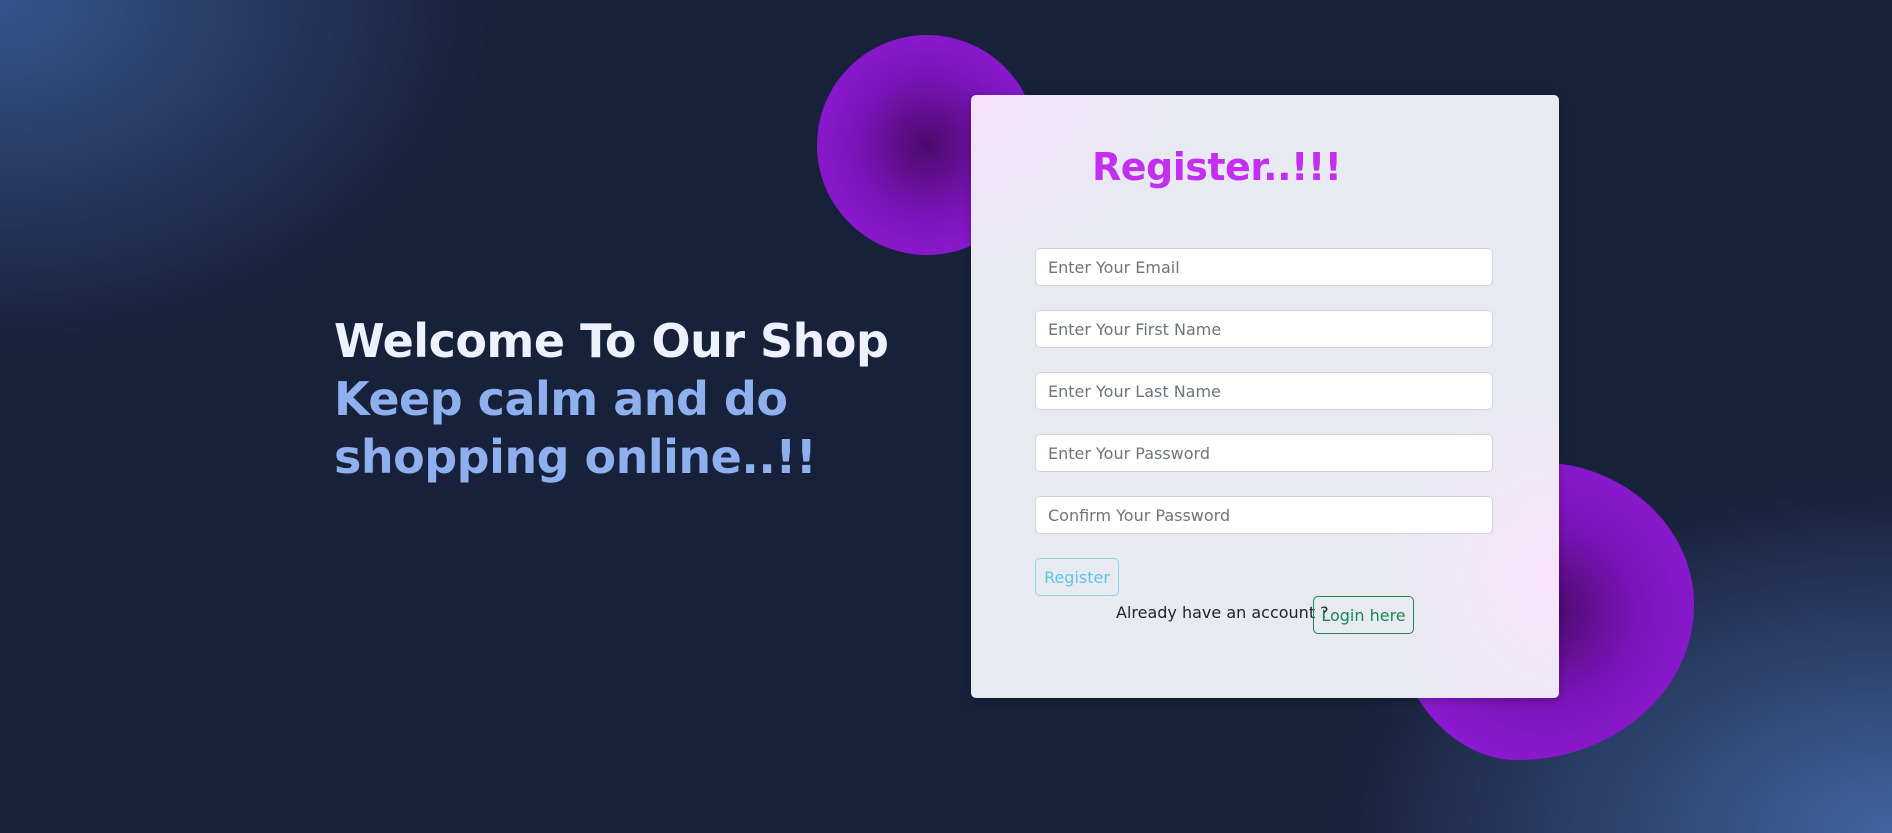 This screenshot has width=1892, height=833. Describe the element at coordinates (575, 457) in the screenshot. I see `hero-subtitle-line-2: shopping online..!!` at that location.